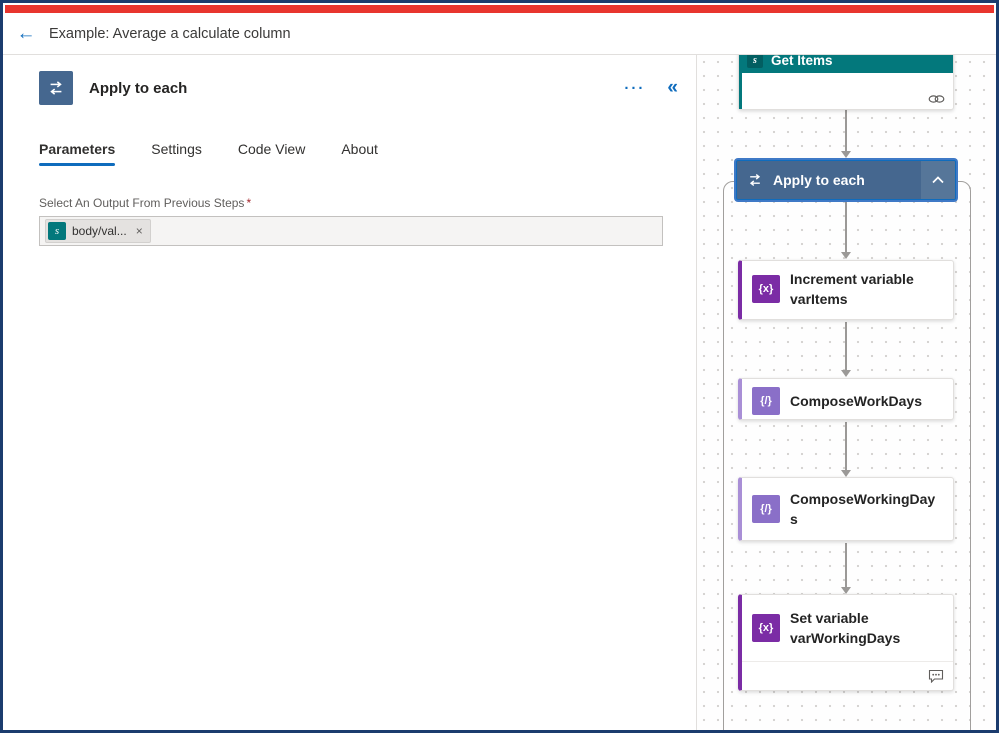 The image size is (999, 733). Describe the element at coordinates (499, 9) in the screenshot. I see `top-red-bar` at that location.